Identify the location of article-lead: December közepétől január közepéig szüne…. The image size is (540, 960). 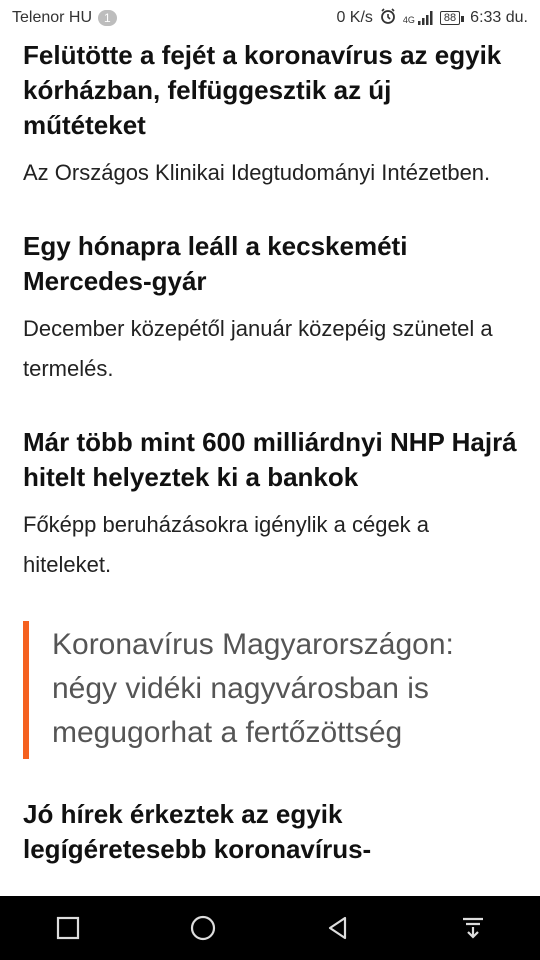
(258, 348).